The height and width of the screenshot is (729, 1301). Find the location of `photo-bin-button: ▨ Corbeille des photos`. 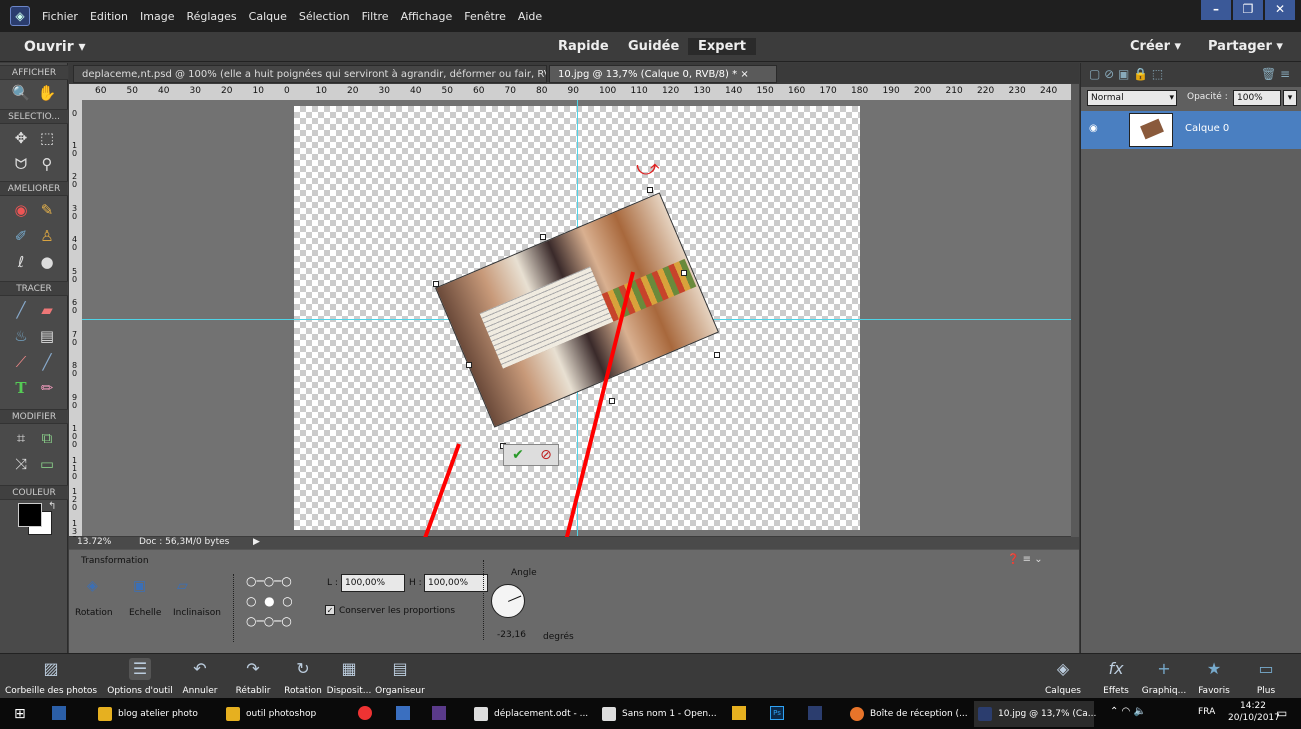

photo-bin-button: ▨ Corbeille des photos is located at coordinates (51, 677).